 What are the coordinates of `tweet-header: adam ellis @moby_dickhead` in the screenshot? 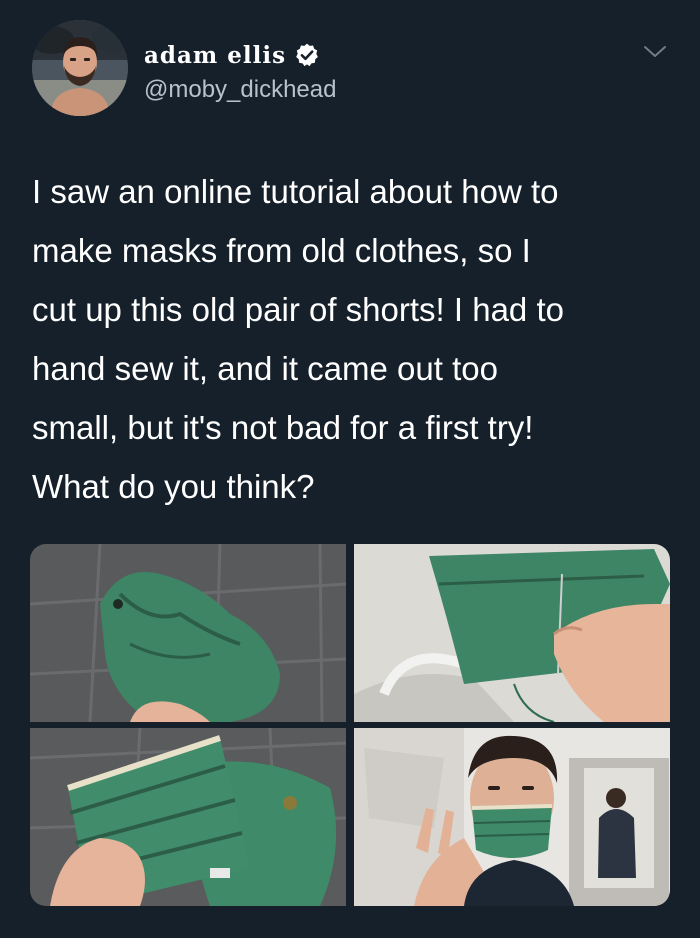 It's located at (352, 70).